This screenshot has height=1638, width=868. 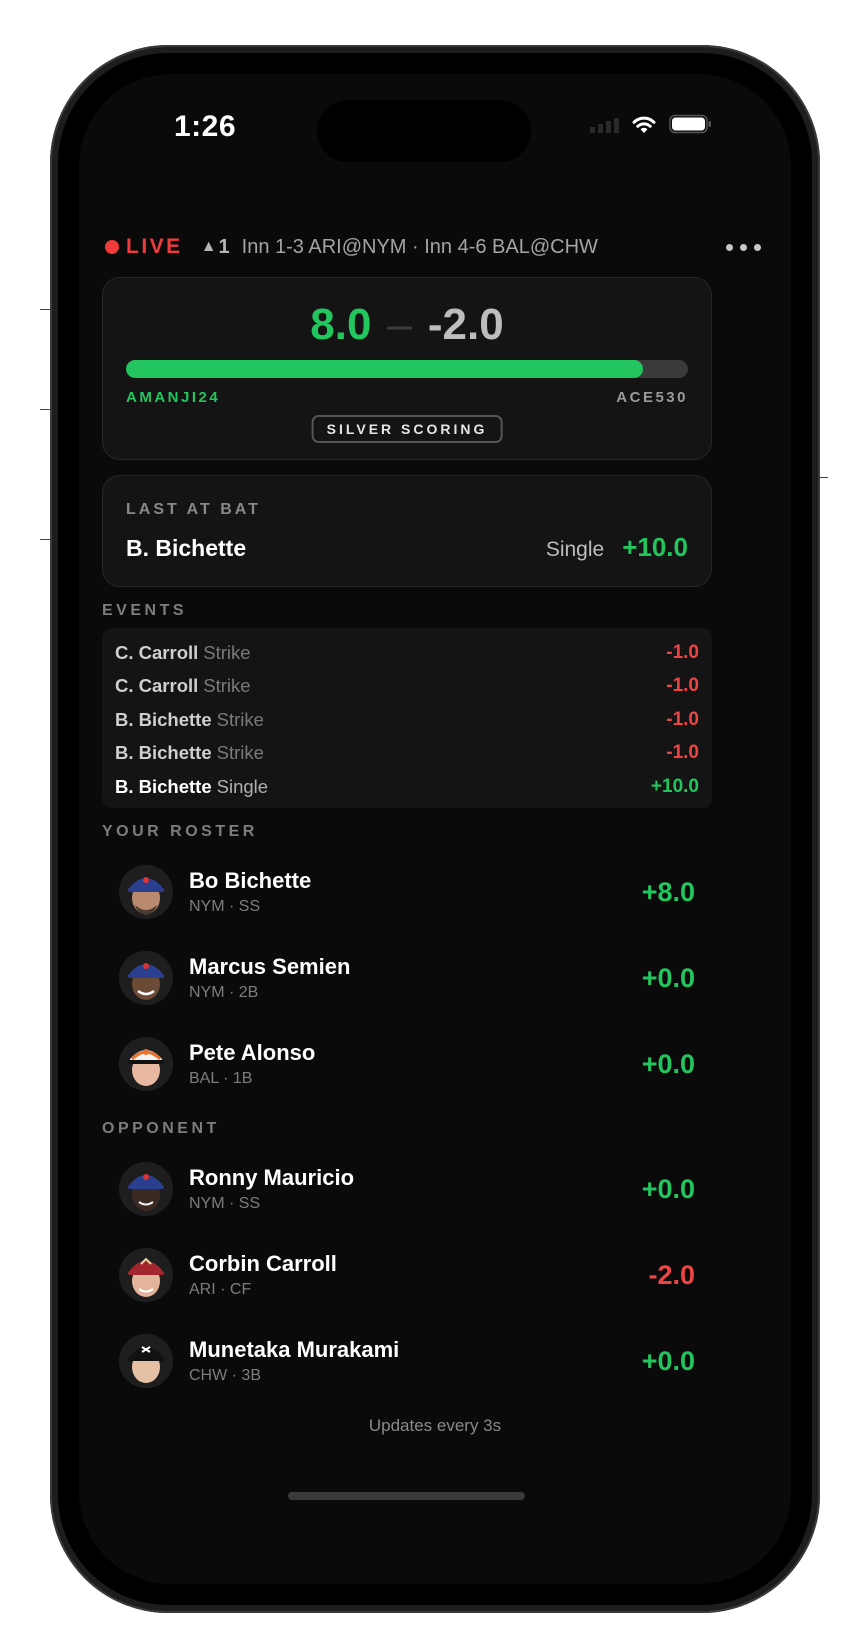 What do you see at coordinates (208, 246) in the screenshot?
I see `alert-triangle-icon: ▲` at bounding box center [208, 246].